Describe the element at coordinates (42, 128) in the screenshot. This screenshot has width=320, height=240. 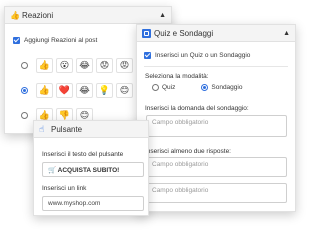
I see `cursor-click-icon: ☝` at that location.